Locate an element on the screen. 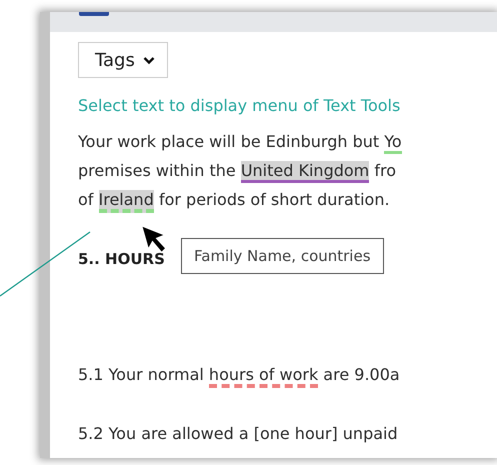 This screenshot has height=465, width=497. text-run: for periods of short duration. is located at coordinates (274, 199).